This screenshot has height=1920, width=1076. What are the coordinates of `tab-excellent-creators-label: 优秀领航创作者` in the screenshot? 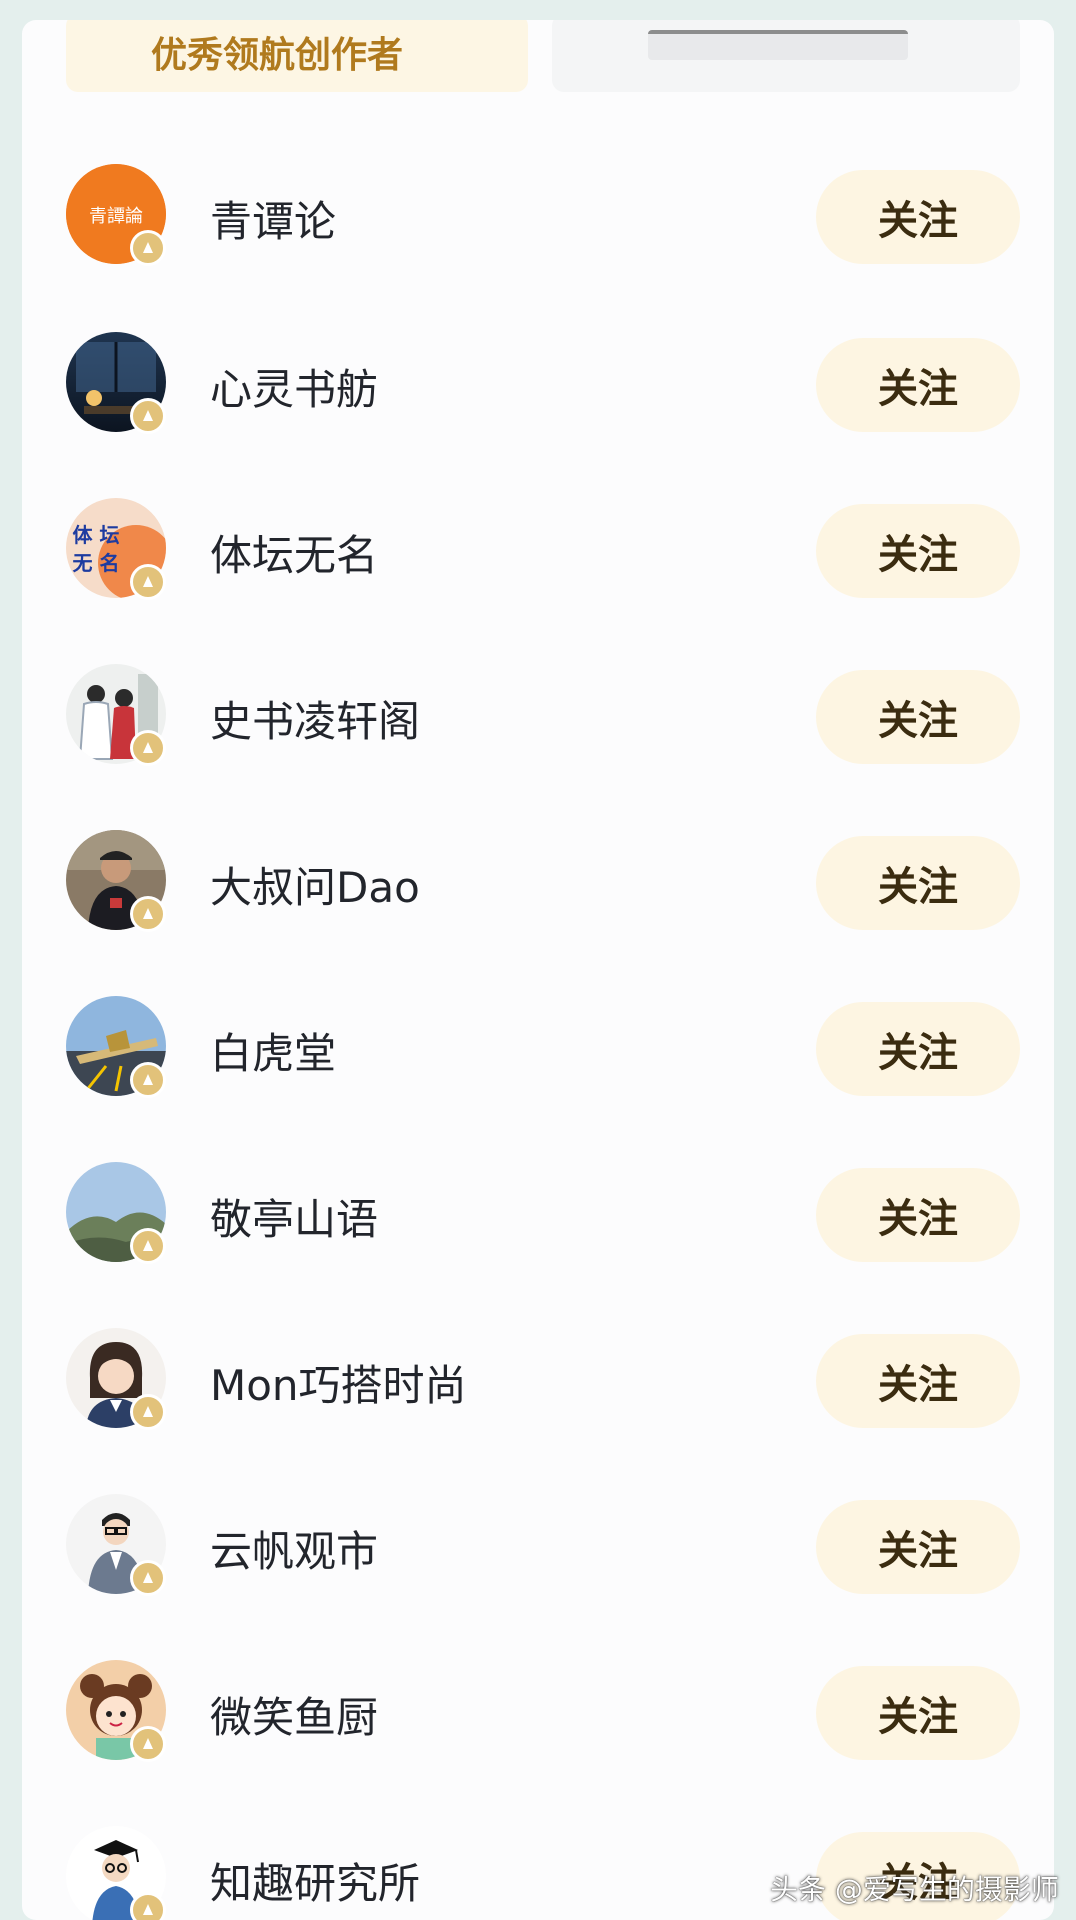 It's located at (276, 55).